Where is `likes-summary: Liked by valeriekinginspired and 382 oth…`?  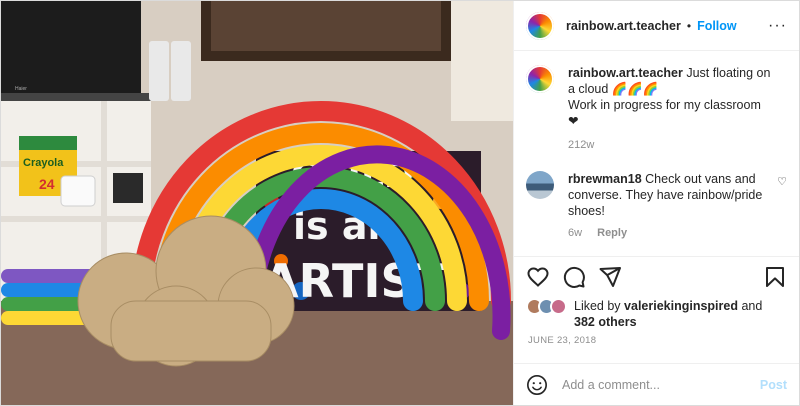
likes-summary: Liked by valeriekinginspired and 382 oth… is located at coordinates (656, 314).